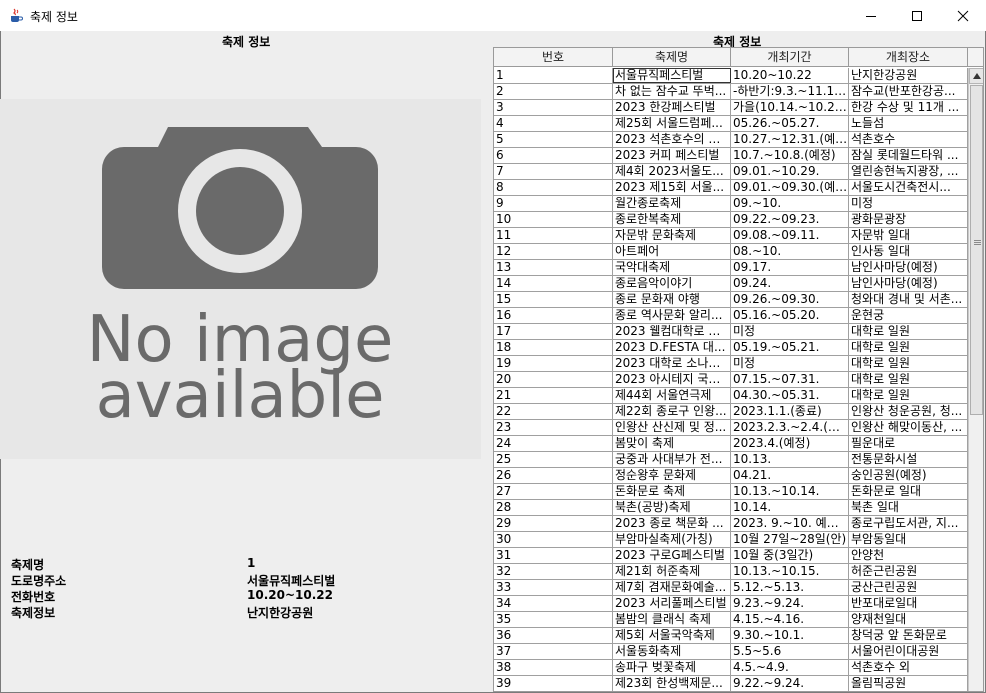 This screenshot has width=986, height=693. Describe the element at coordinates (975, 379) in the screenshot. I see `vertical-scrollbar` at that location.